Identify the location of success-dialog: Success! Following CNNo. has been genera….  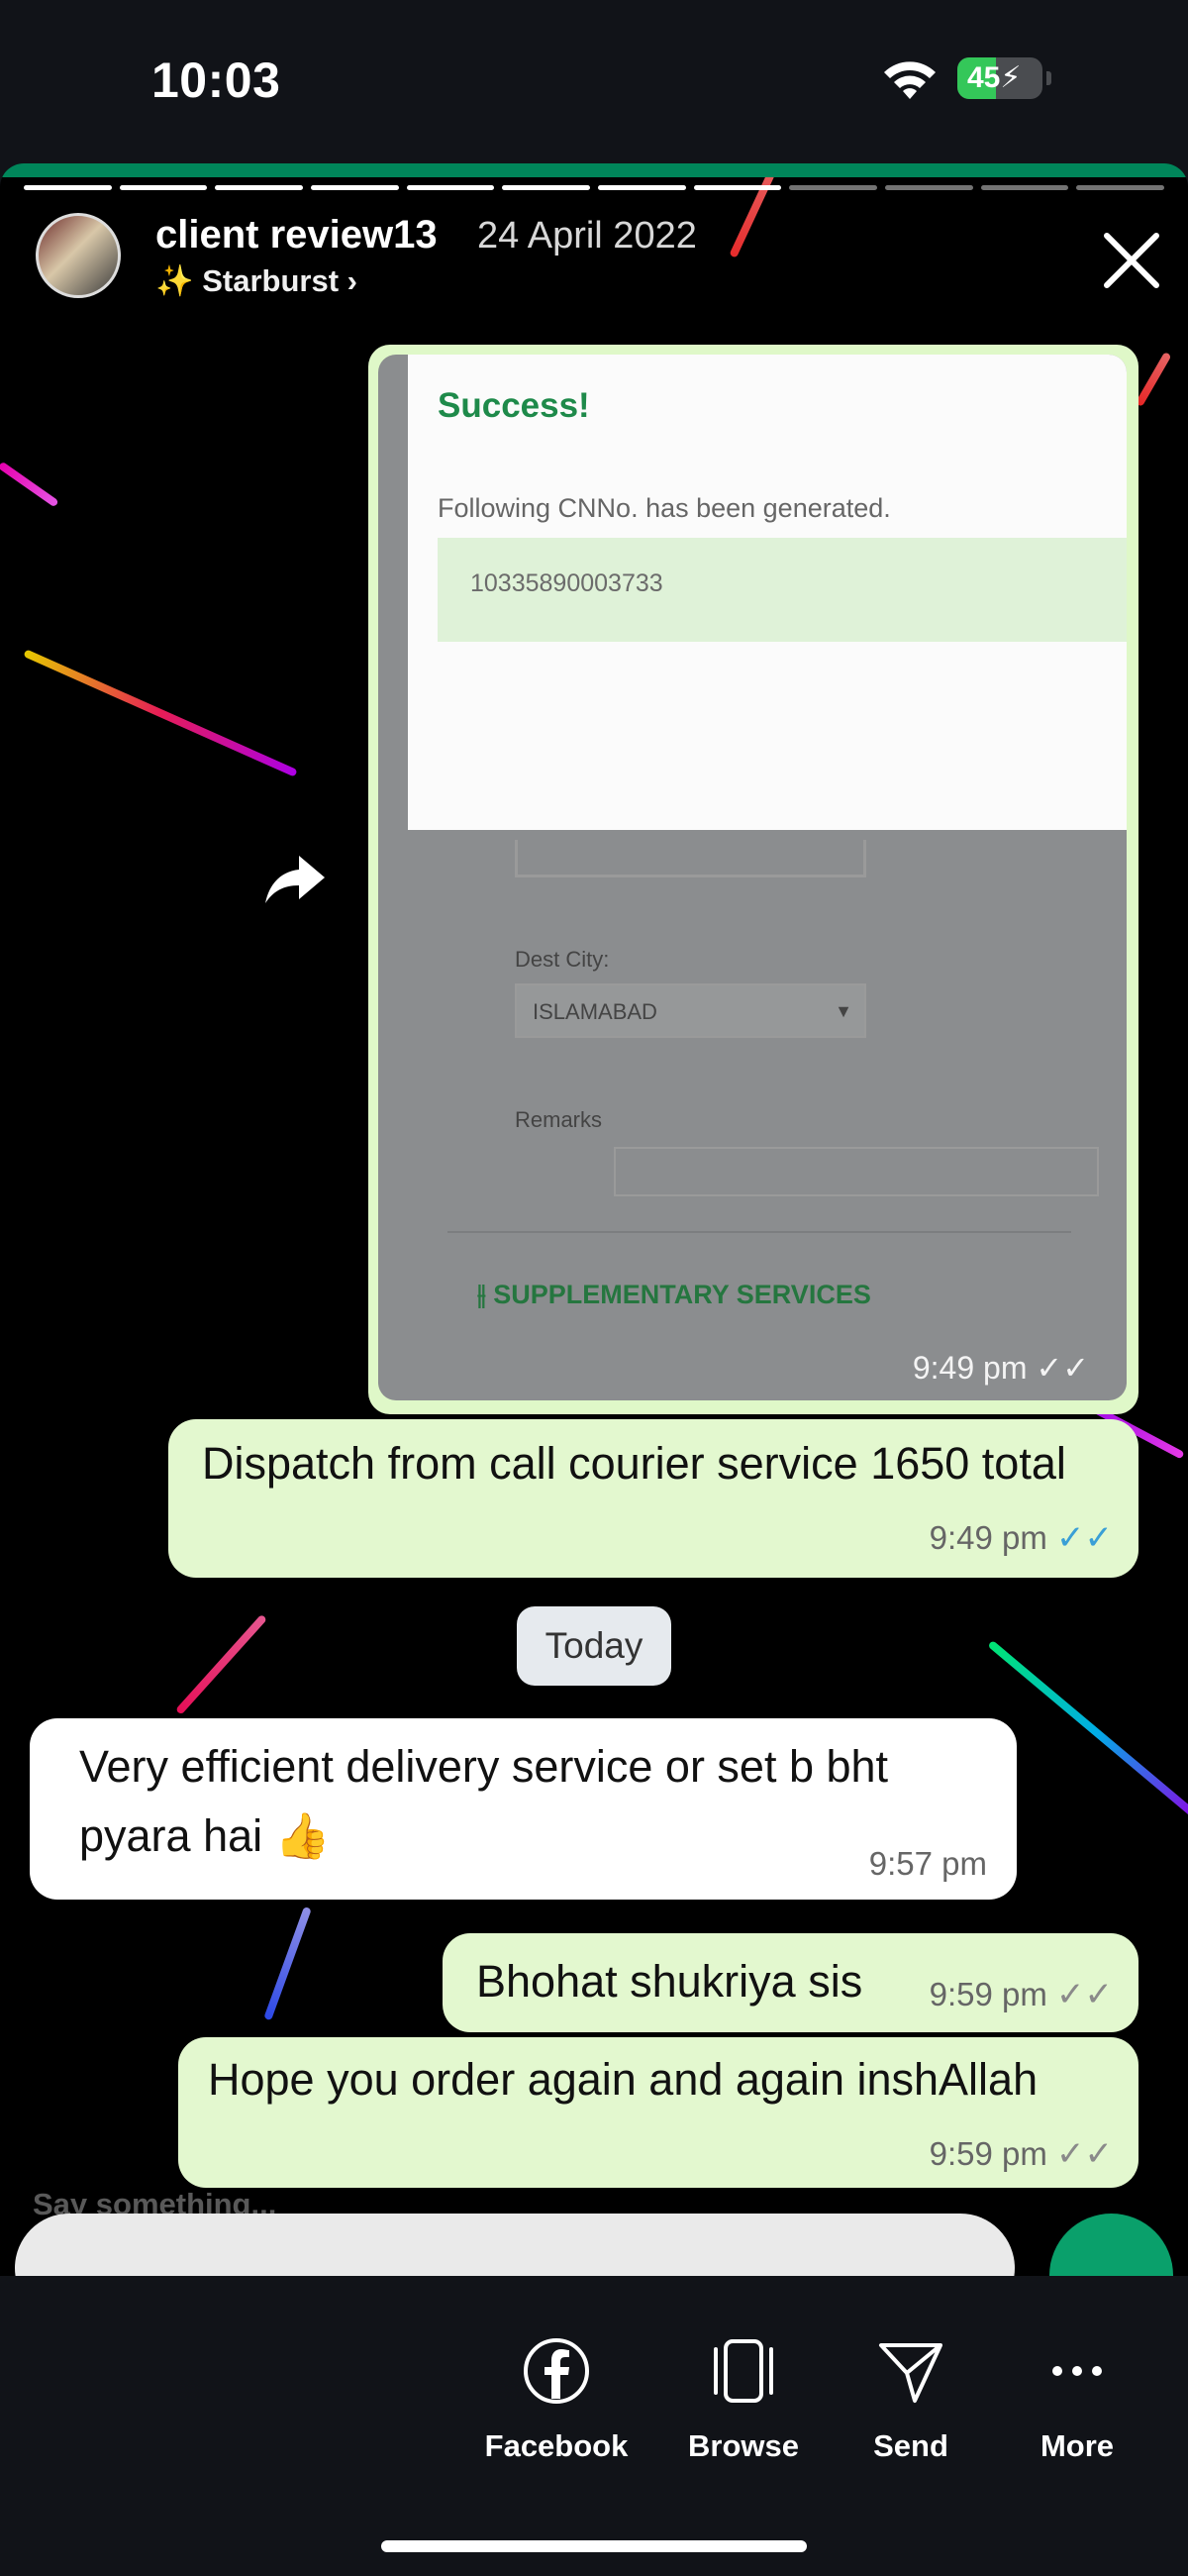
(767, 592).